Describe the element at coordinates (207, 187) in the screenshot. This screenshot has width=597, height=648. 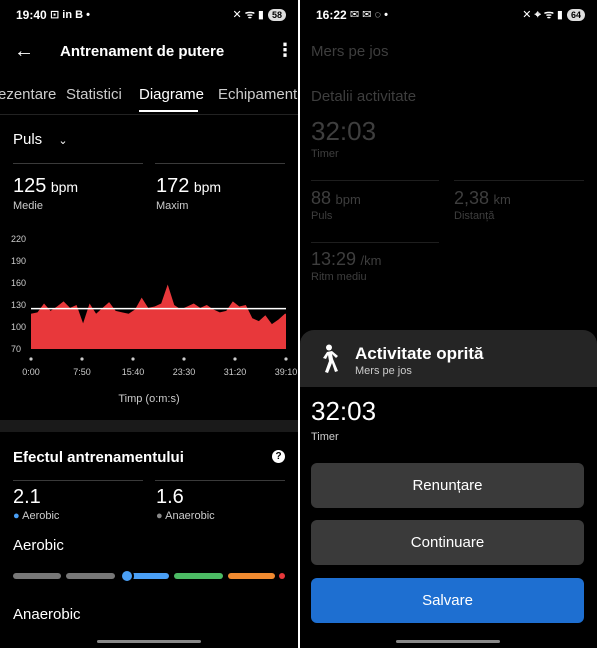
I see `max-unit: bpm` at that location.